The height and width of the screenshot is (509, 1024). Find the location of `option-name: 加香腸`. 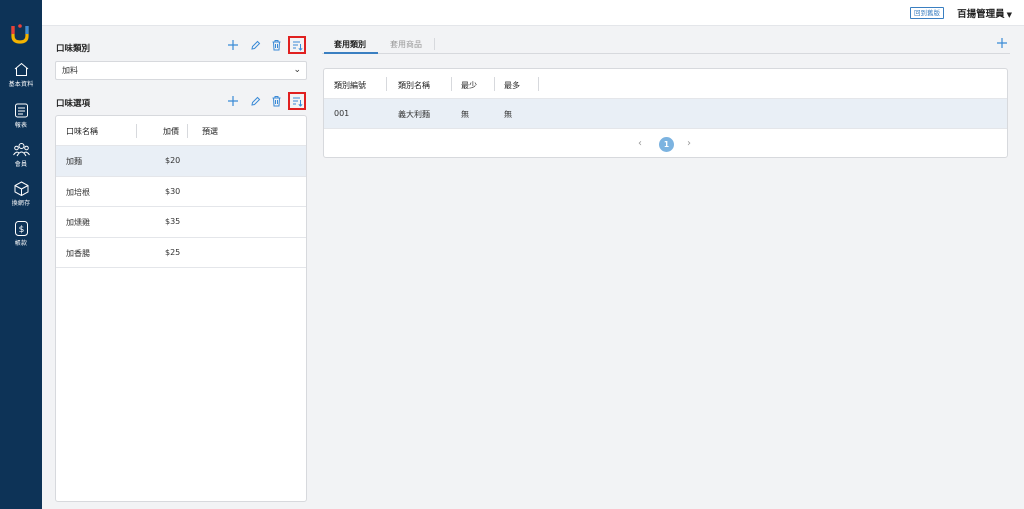

option-name: 加香腸 is located at coordinates (78, 253).